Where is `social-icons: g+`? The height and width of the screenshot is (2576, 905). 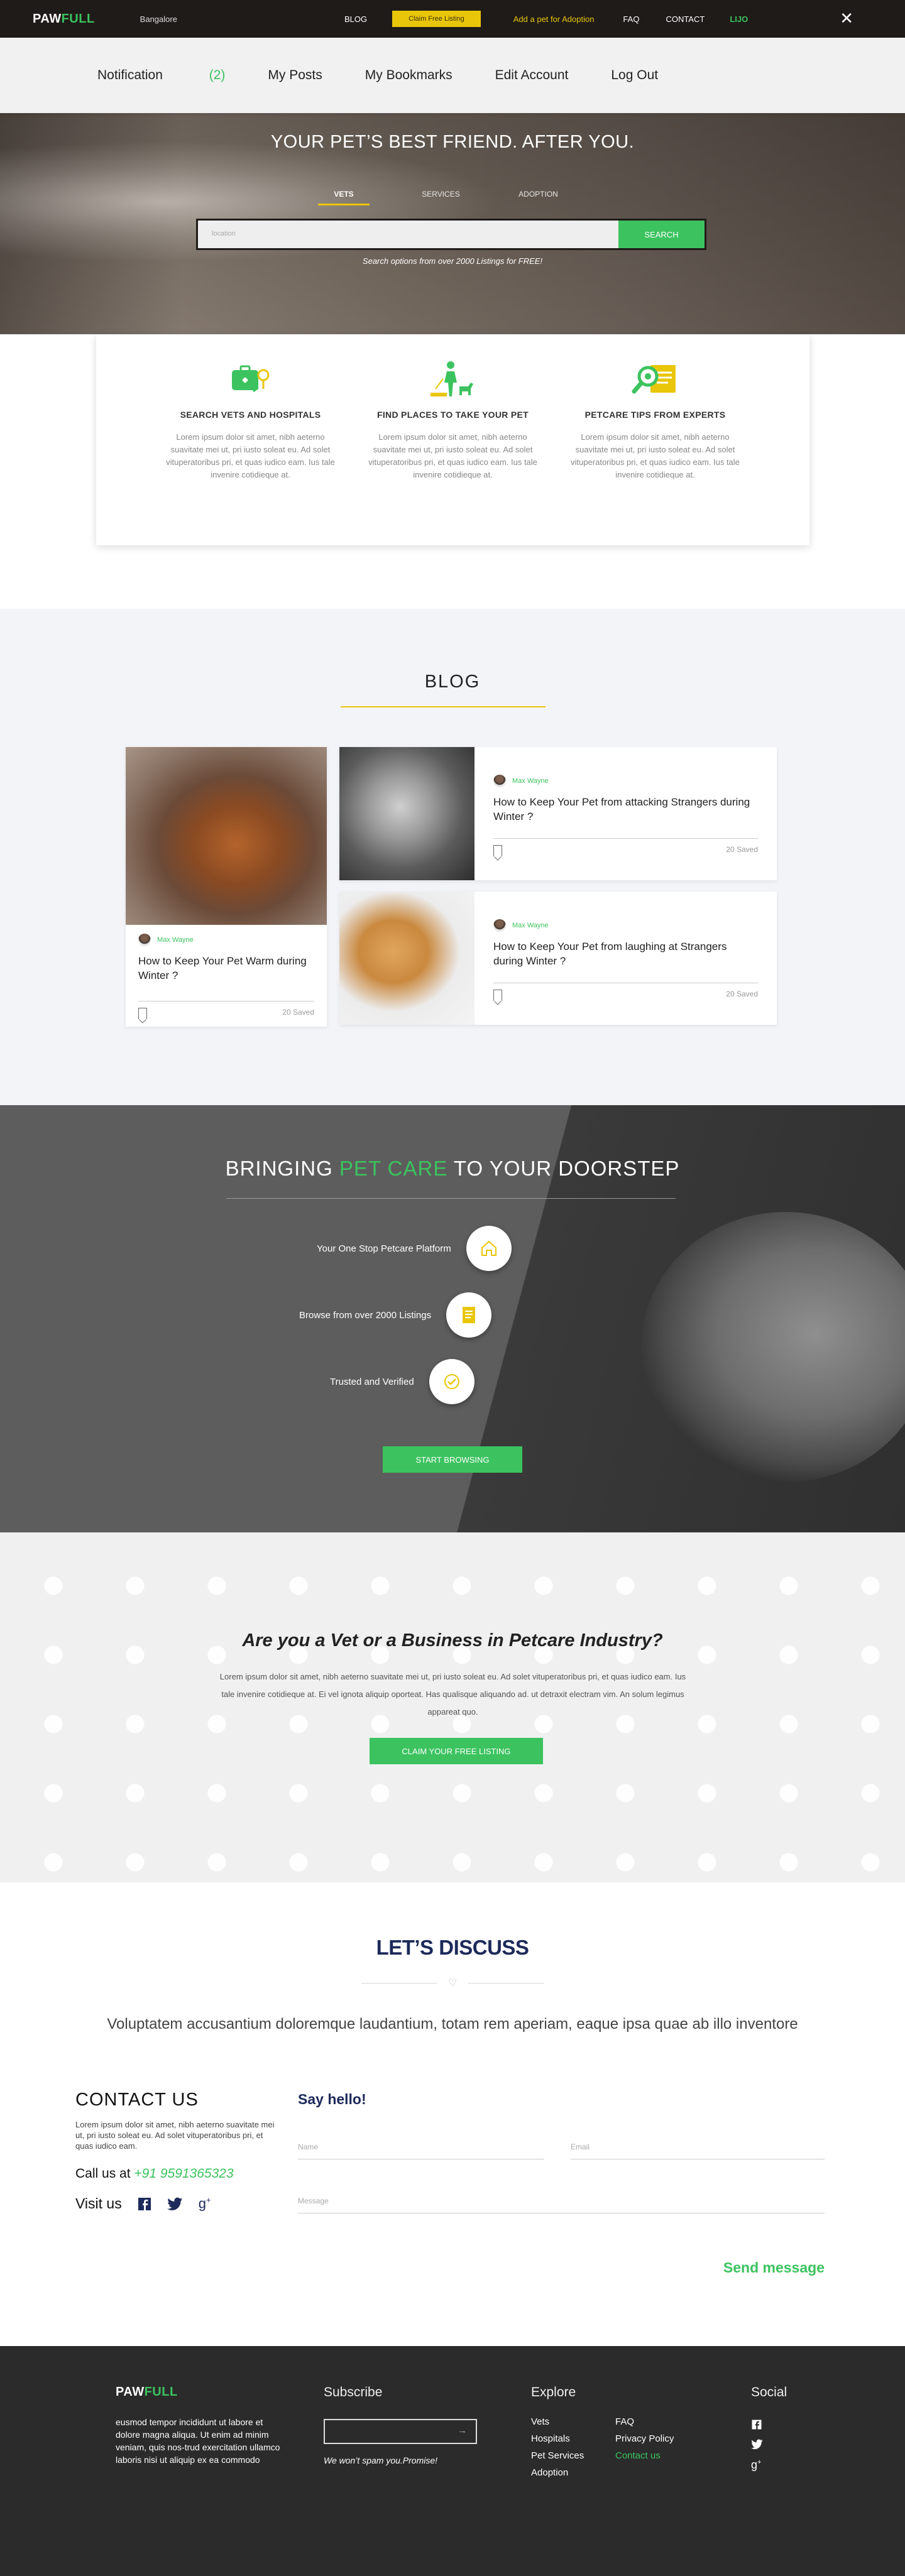
social-icons: g+ is located at coordinates (769, 2445).